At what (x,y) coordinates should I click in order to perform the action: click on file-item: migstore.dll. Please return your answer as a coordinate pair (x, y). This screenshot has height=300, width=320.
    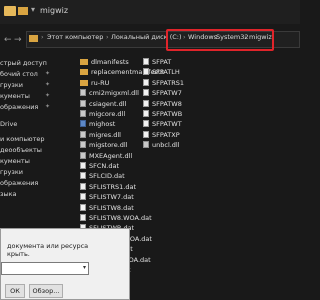
    Looking at the image, I should click on (104, 146).